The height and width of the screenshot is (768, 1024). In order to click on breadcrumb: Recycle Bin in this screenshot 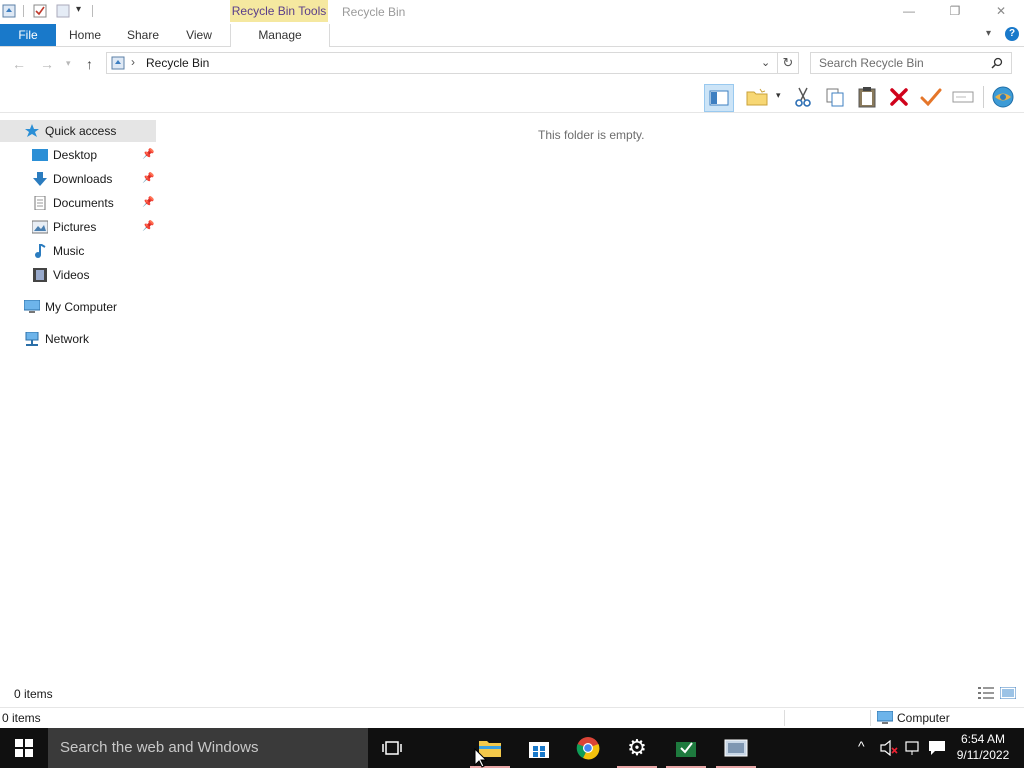, I will do `click(177, 63)`.